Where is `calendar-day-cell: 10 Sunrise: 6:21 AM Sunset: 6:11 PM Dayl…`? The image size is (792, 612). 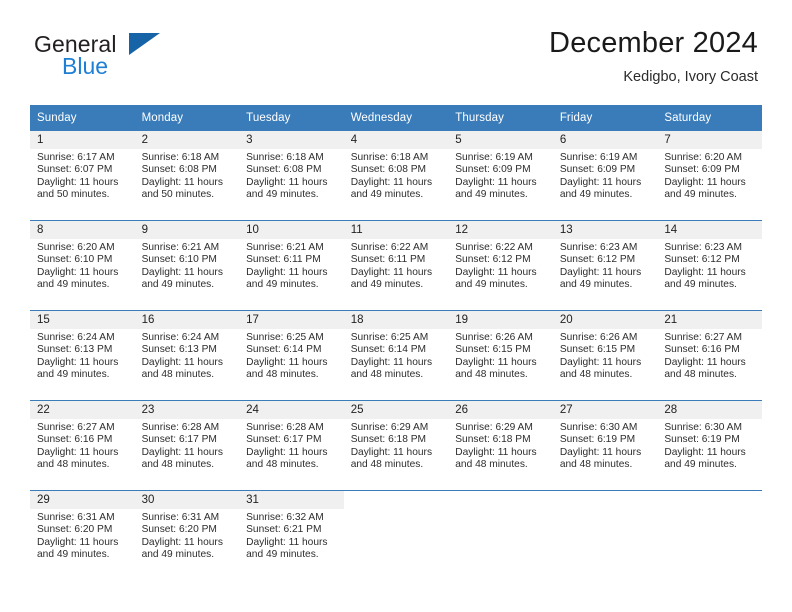 calendar-day-cell: 10 Sunrise: 6:21 AM Sunset: 6:11 PM Dayl… is located at coordinates (291, 265).